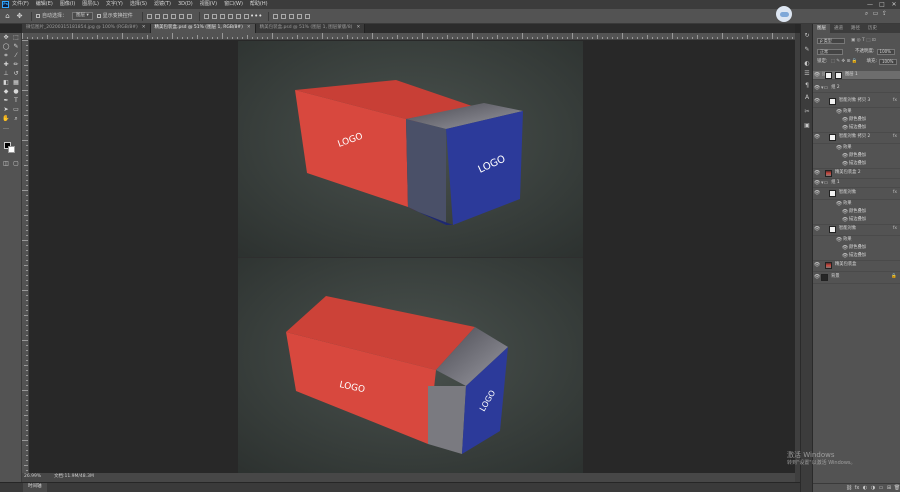 This screenshot has height=492, width=900. What do you see at coordinates (291, 16) in the screenshot?
I see `3d-pan-icon` at bounding box center [291, 16].